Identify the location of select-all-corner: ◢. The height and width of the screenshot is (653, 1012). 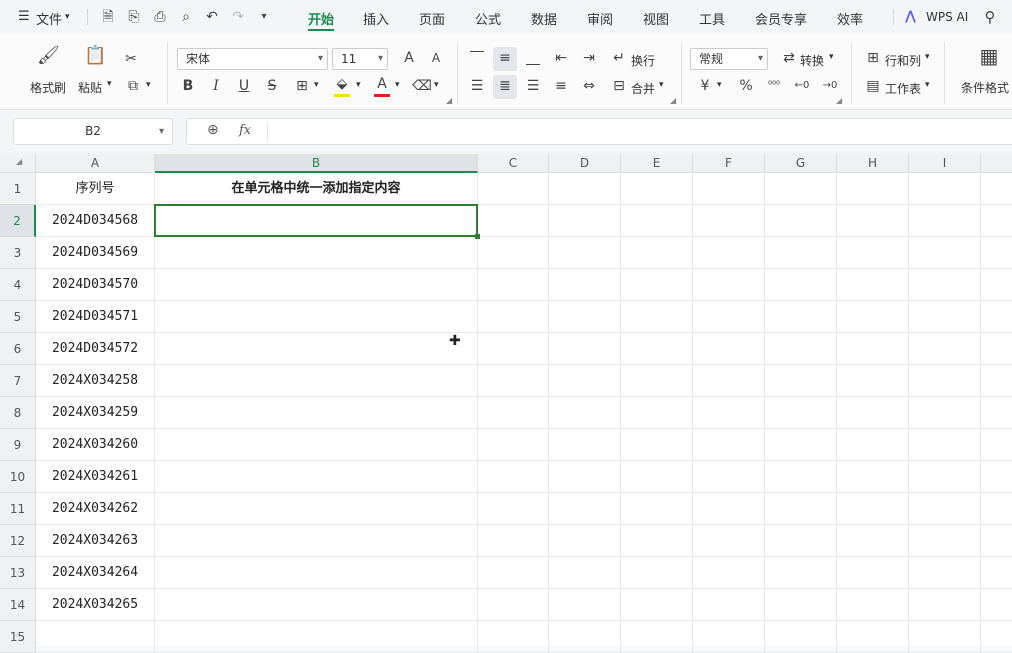
(18, 163).